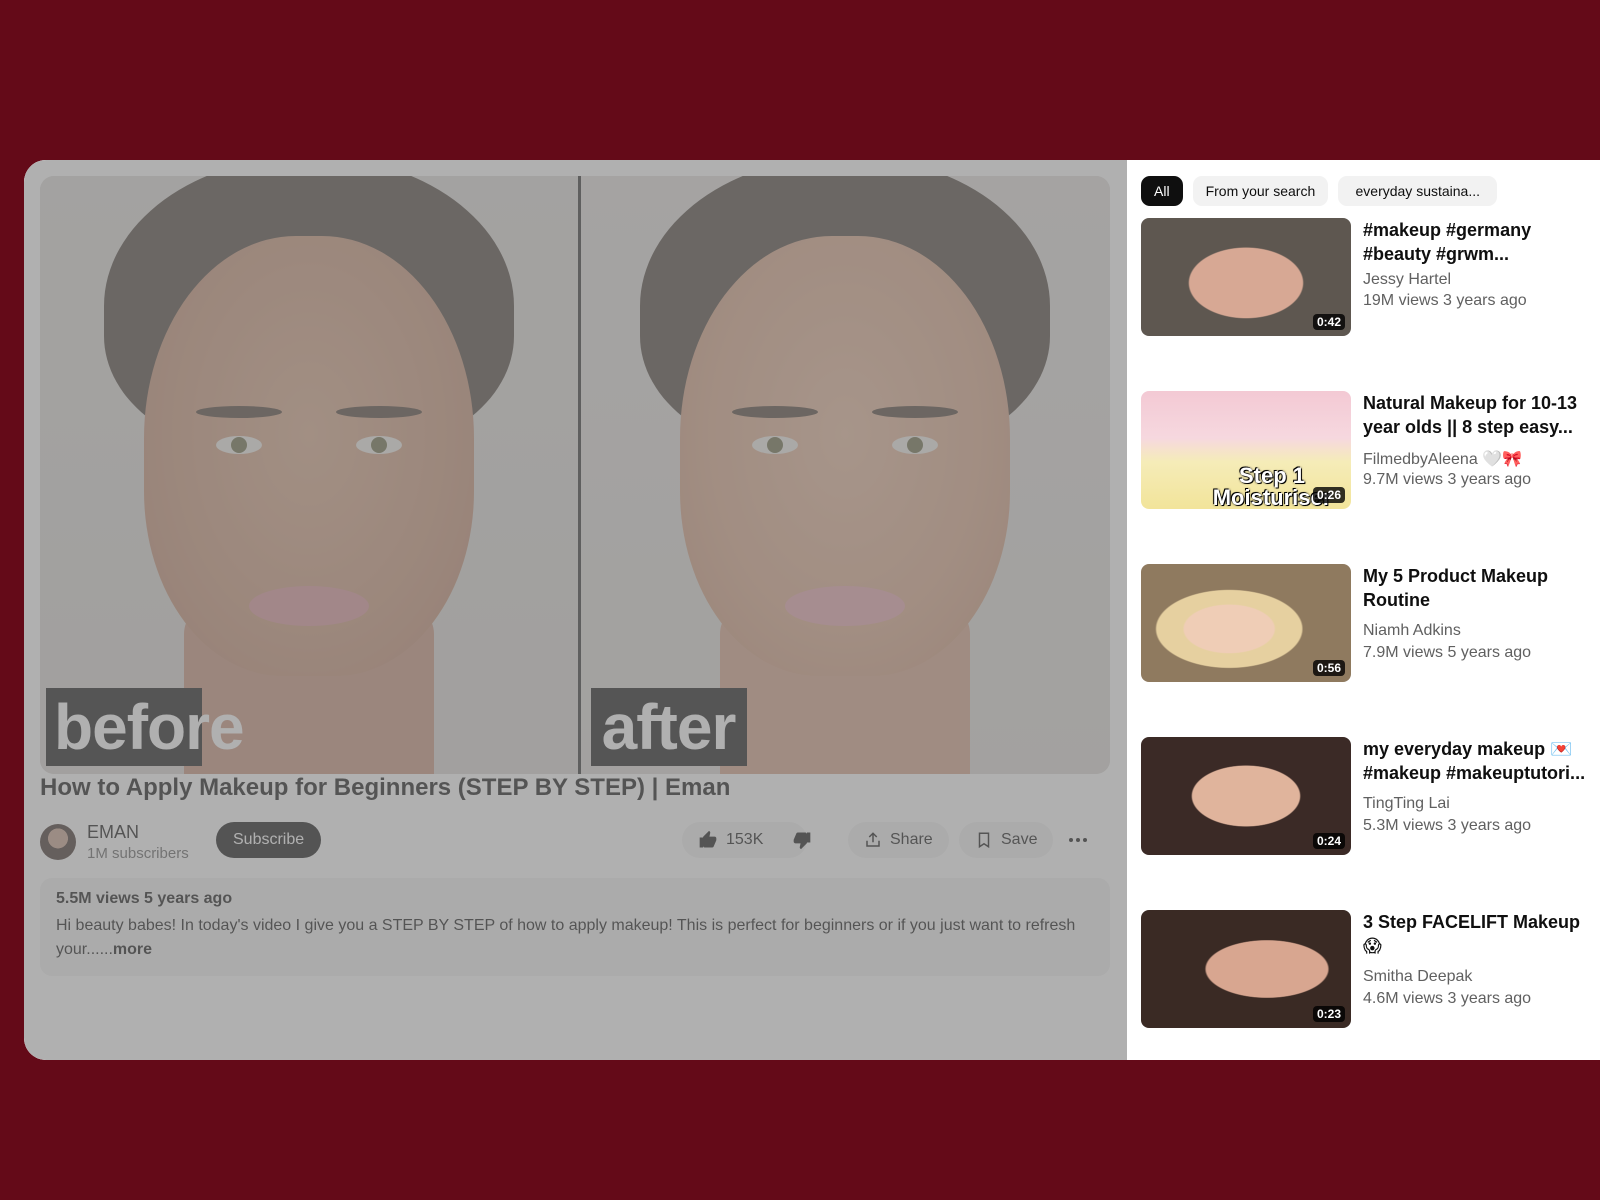 The width and height of the screenshot is (1600, 1200). What do you see at coordinates (1246, 796) in the screenshot?
I see `video-thumbnail: 0:24` at bounding box center [1246, 796].